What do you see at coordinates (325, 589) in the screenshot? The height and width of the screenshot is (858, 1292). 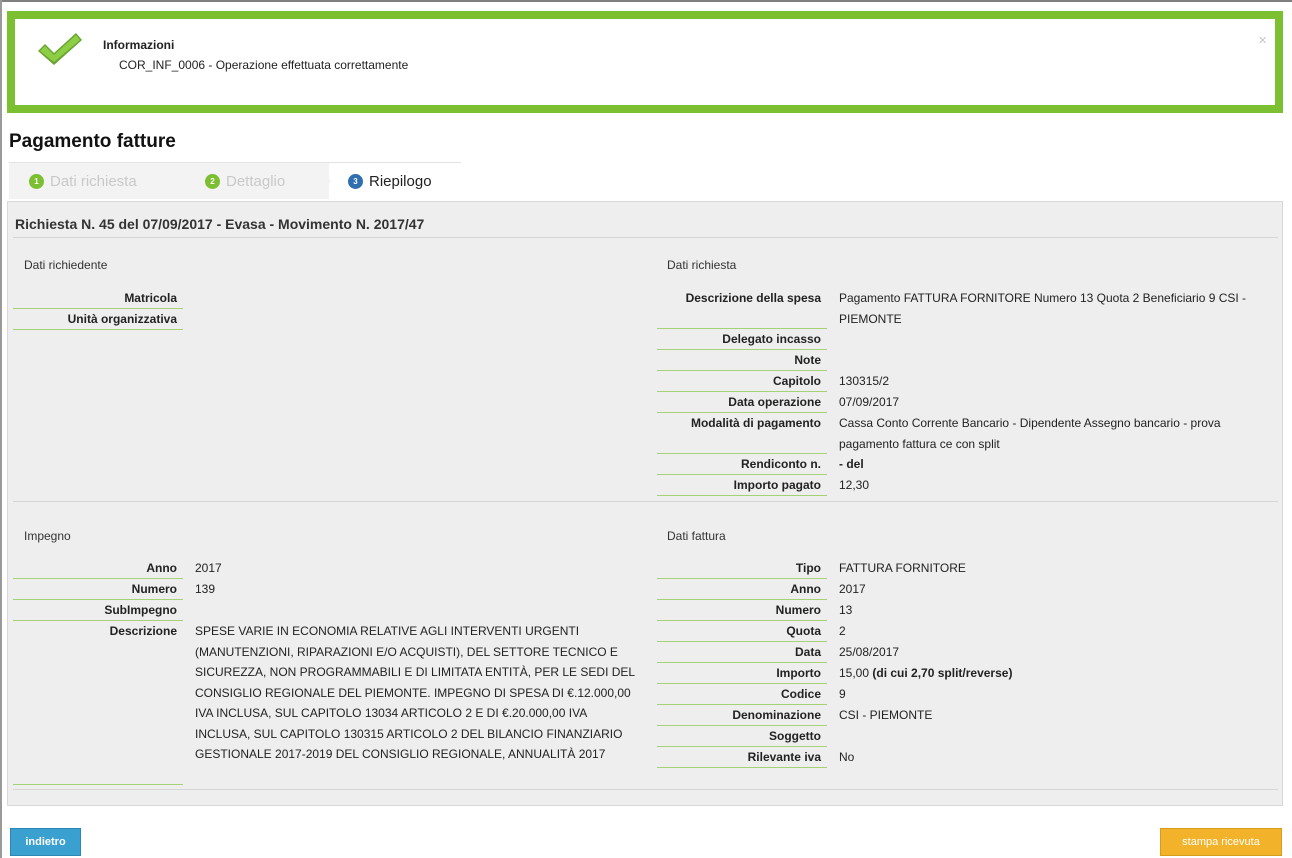 I see `field-numero: Numero 139` at bounding box center [325, 589].